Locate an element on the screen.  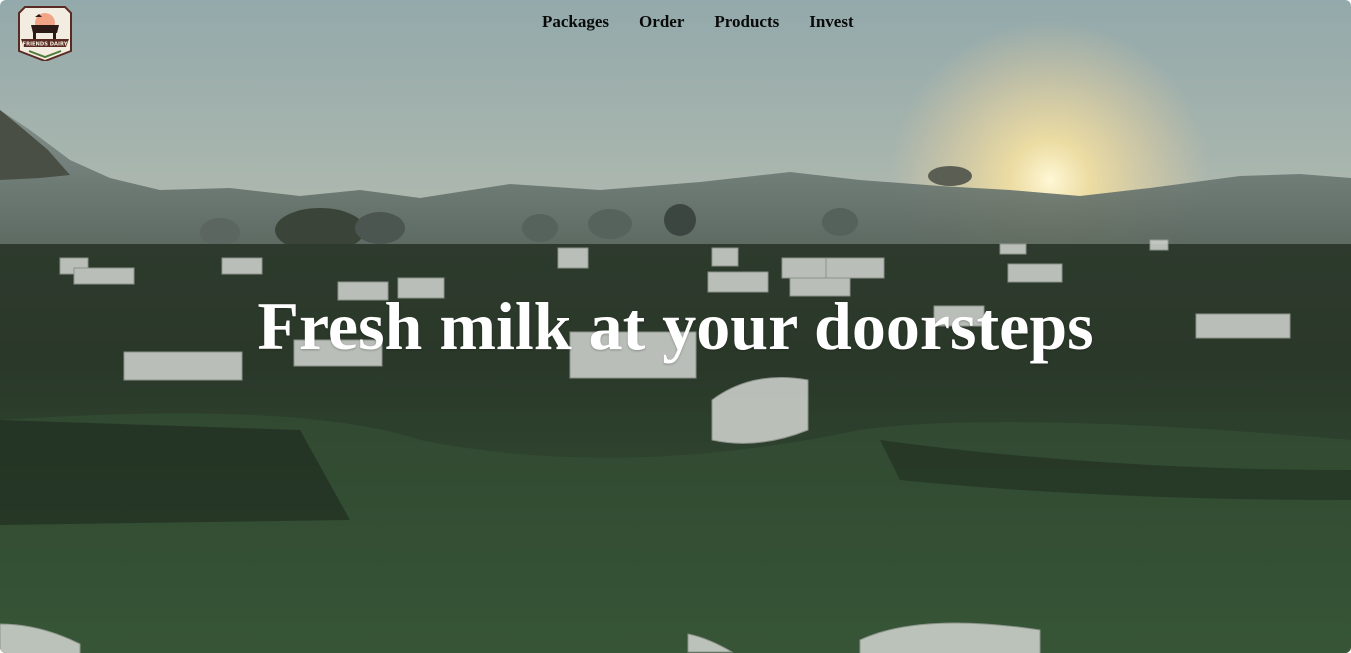
nav-menu: Packages Order Products Invest is located at coordinates (698, 22).